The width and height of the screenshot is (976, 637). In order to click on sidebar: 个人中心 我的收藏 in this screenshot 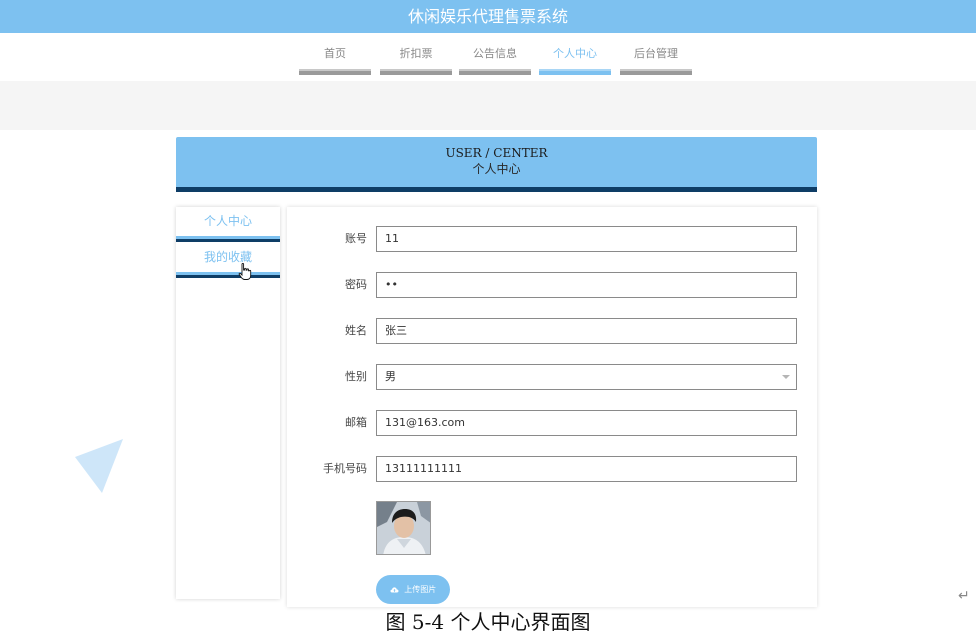, I will do `click(228, 403)`.